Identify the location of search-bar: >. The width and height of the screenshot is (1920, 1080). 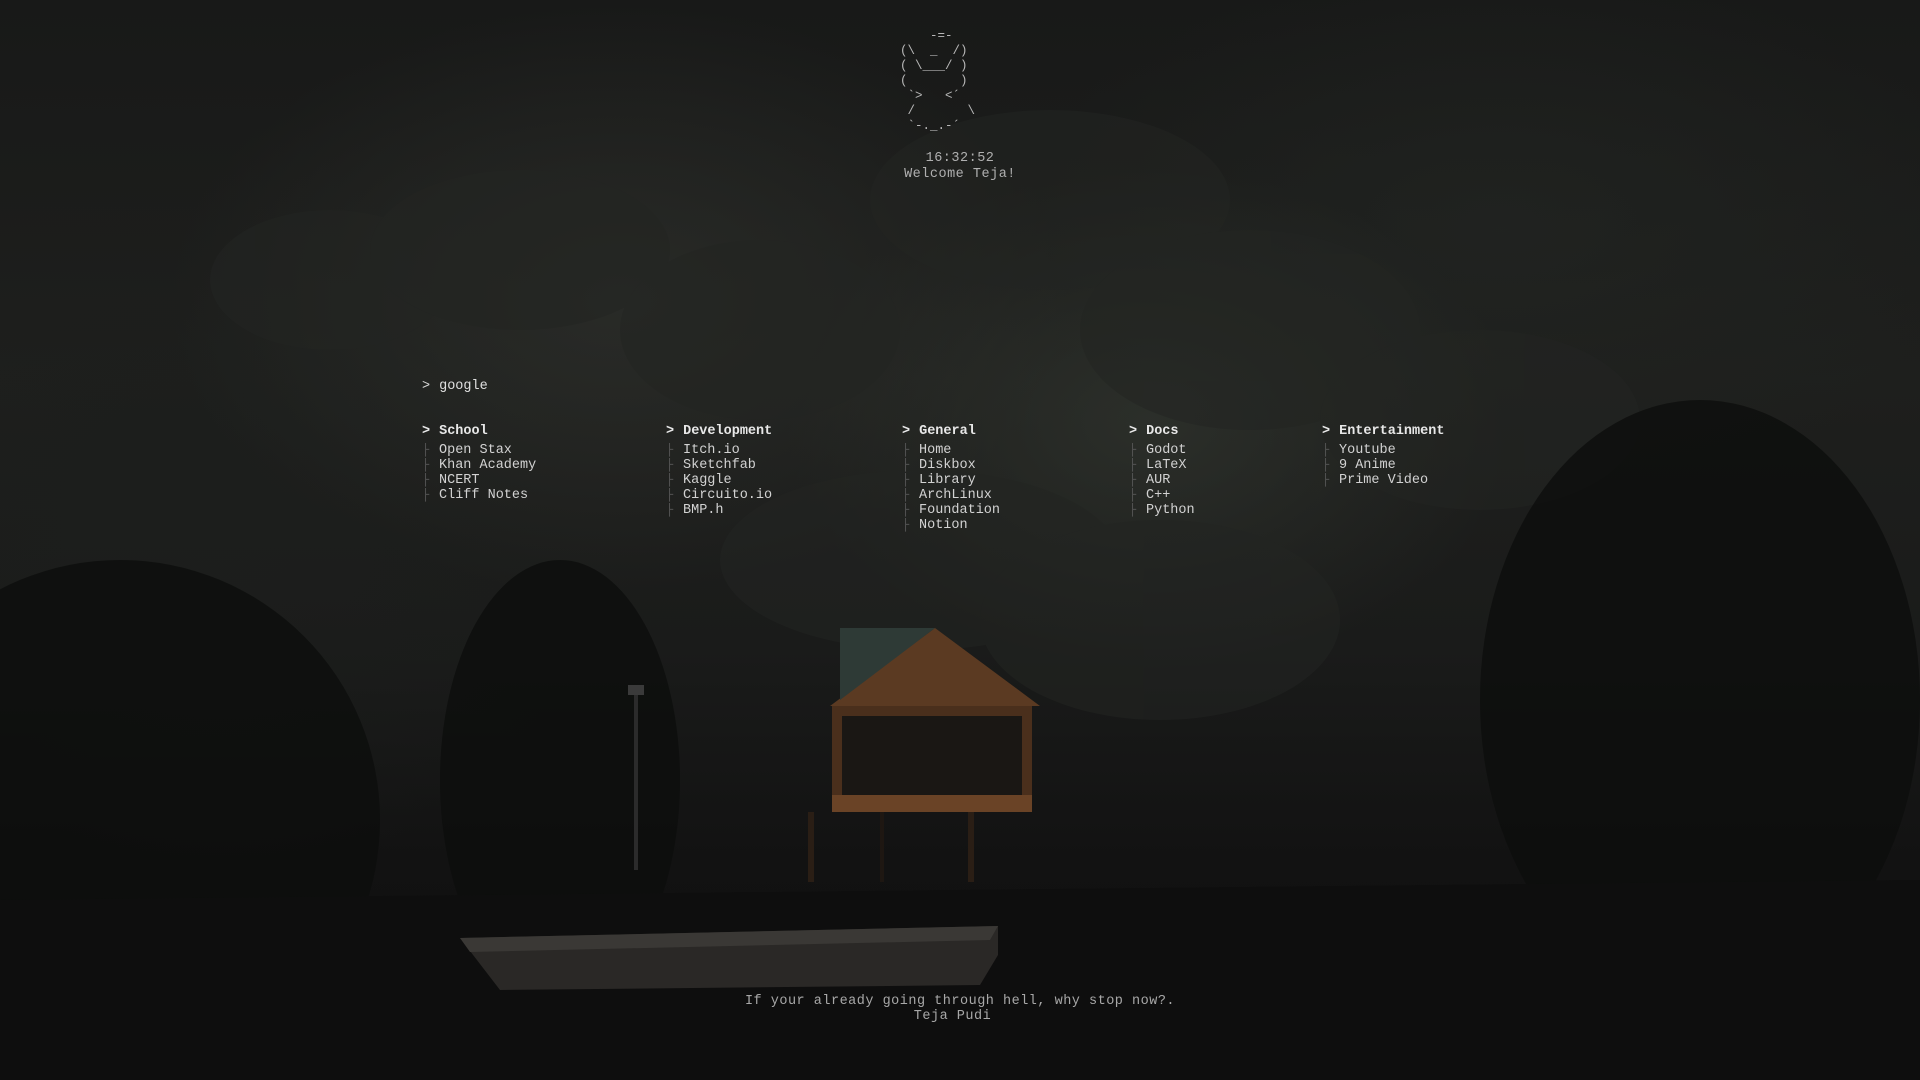
(631, 386).